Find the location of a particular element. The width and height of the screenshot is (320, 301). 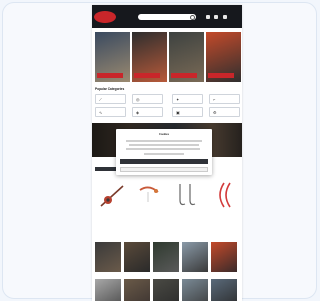

product-carousel is located at coordinates (168, 207).